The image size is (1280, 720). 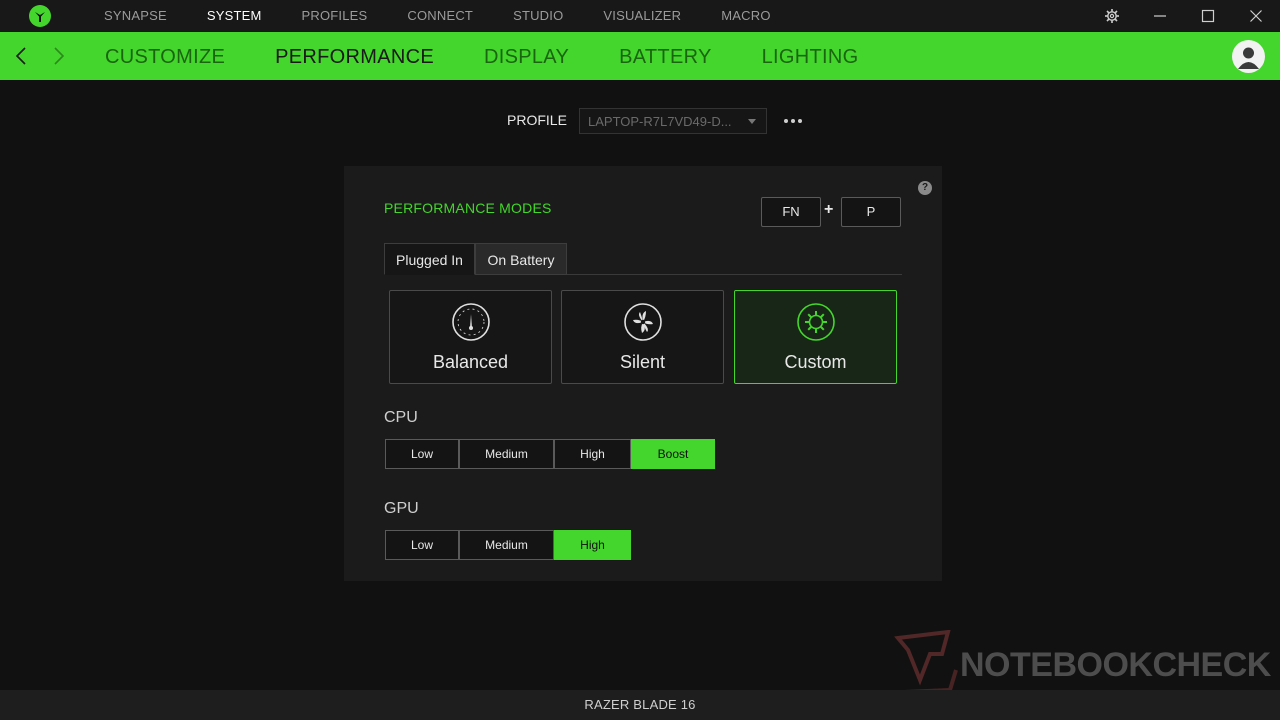 I want to click on watermark-text: NOTEBOOKCHECK, so click(x=1115, y=665).